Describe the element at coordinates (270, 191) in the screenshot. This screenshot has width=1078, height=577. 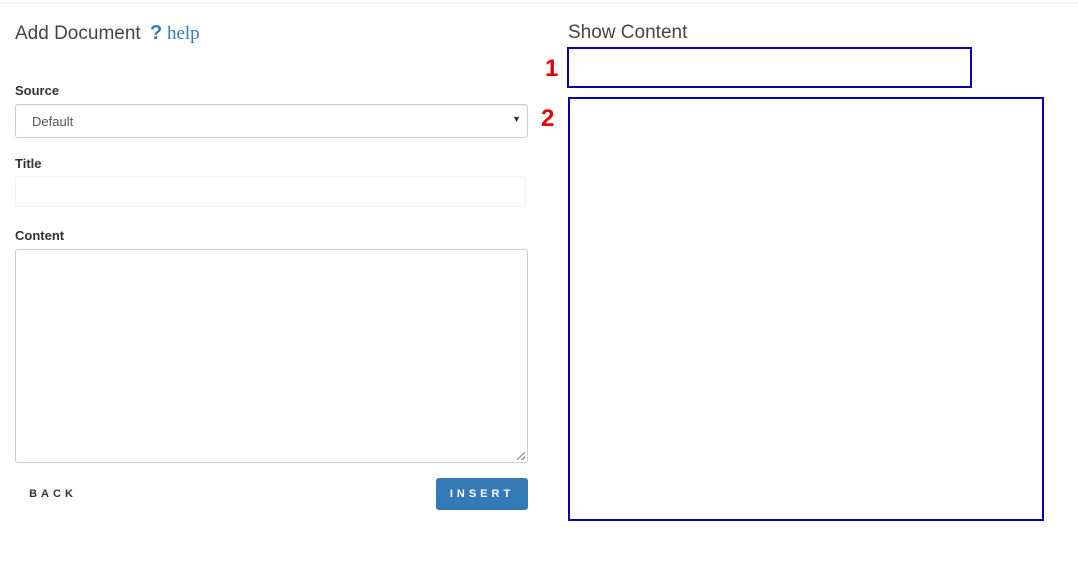
I see `title-input` at that location.